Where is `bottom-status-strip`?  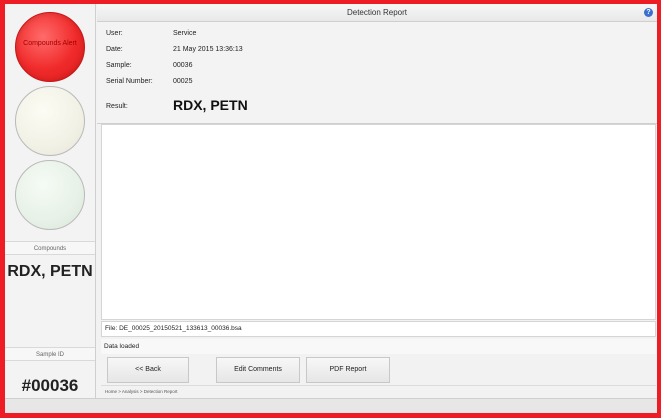
bottom-status-strip is located at coordinates (331, 405).